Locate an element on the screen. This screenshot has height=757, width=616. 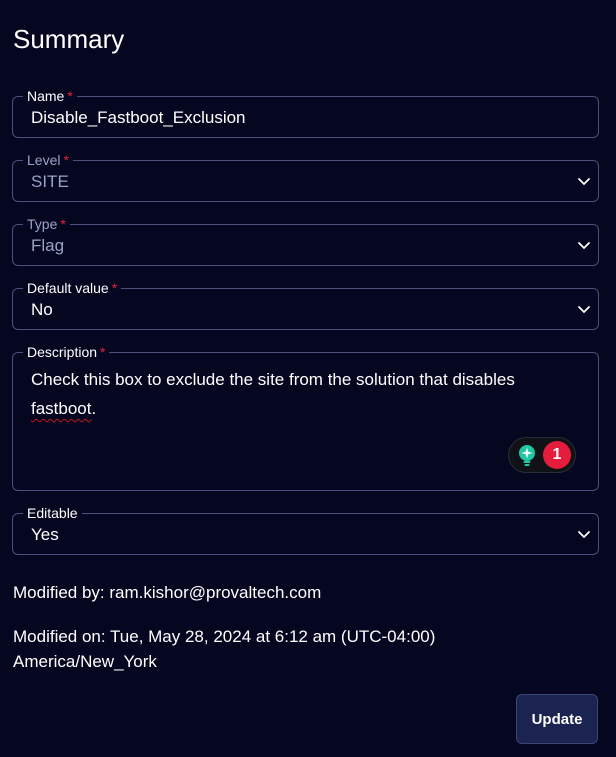
name-input: Disable_Fastboot_Exclusion is located at coordinates (138, 118).